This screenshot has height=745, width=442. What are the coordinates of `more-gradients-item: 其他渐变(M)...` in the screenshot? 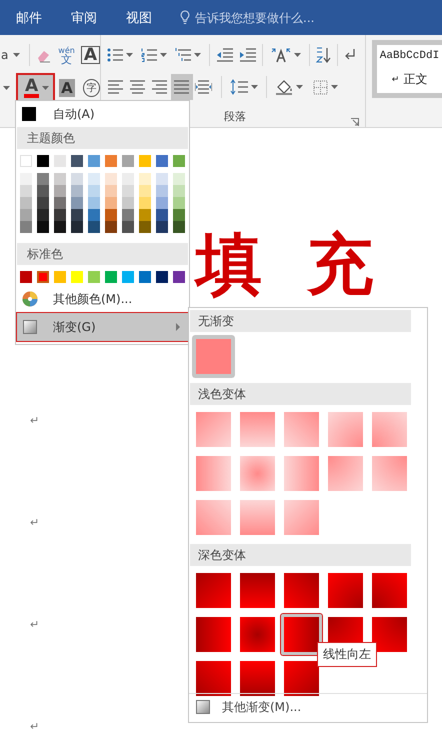 It's located at (308, 706).